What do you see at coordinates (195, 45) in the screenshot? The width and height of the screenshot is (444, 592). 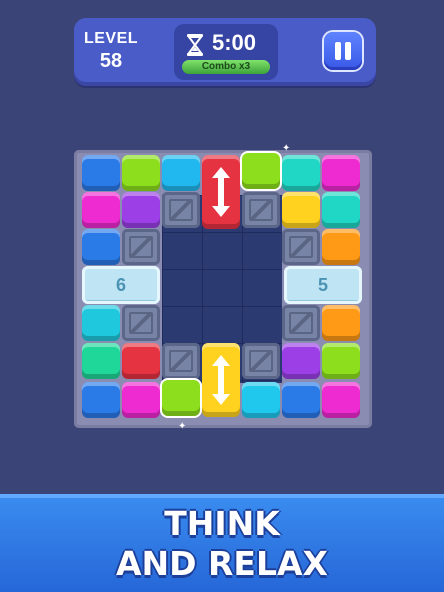 I see `hourglass-icon` at bounding box center [195, 45].